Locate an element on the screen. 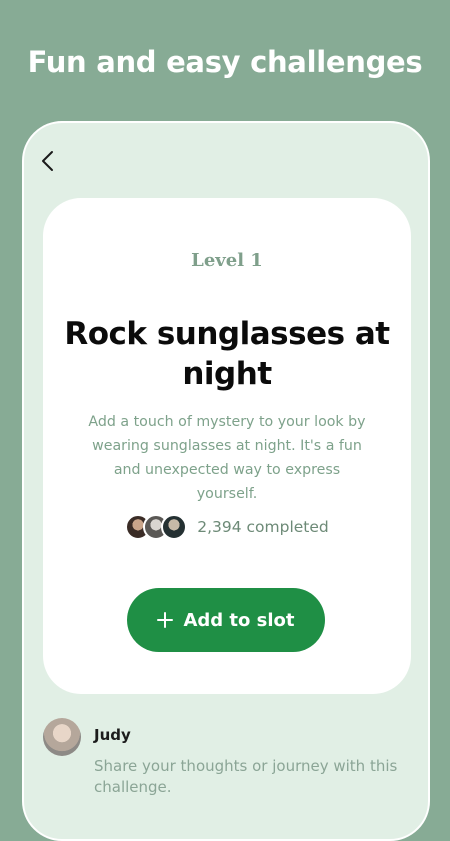 The height and width of the screenshot is (841, 450). plus-icon is located at coordinates (165, 620).